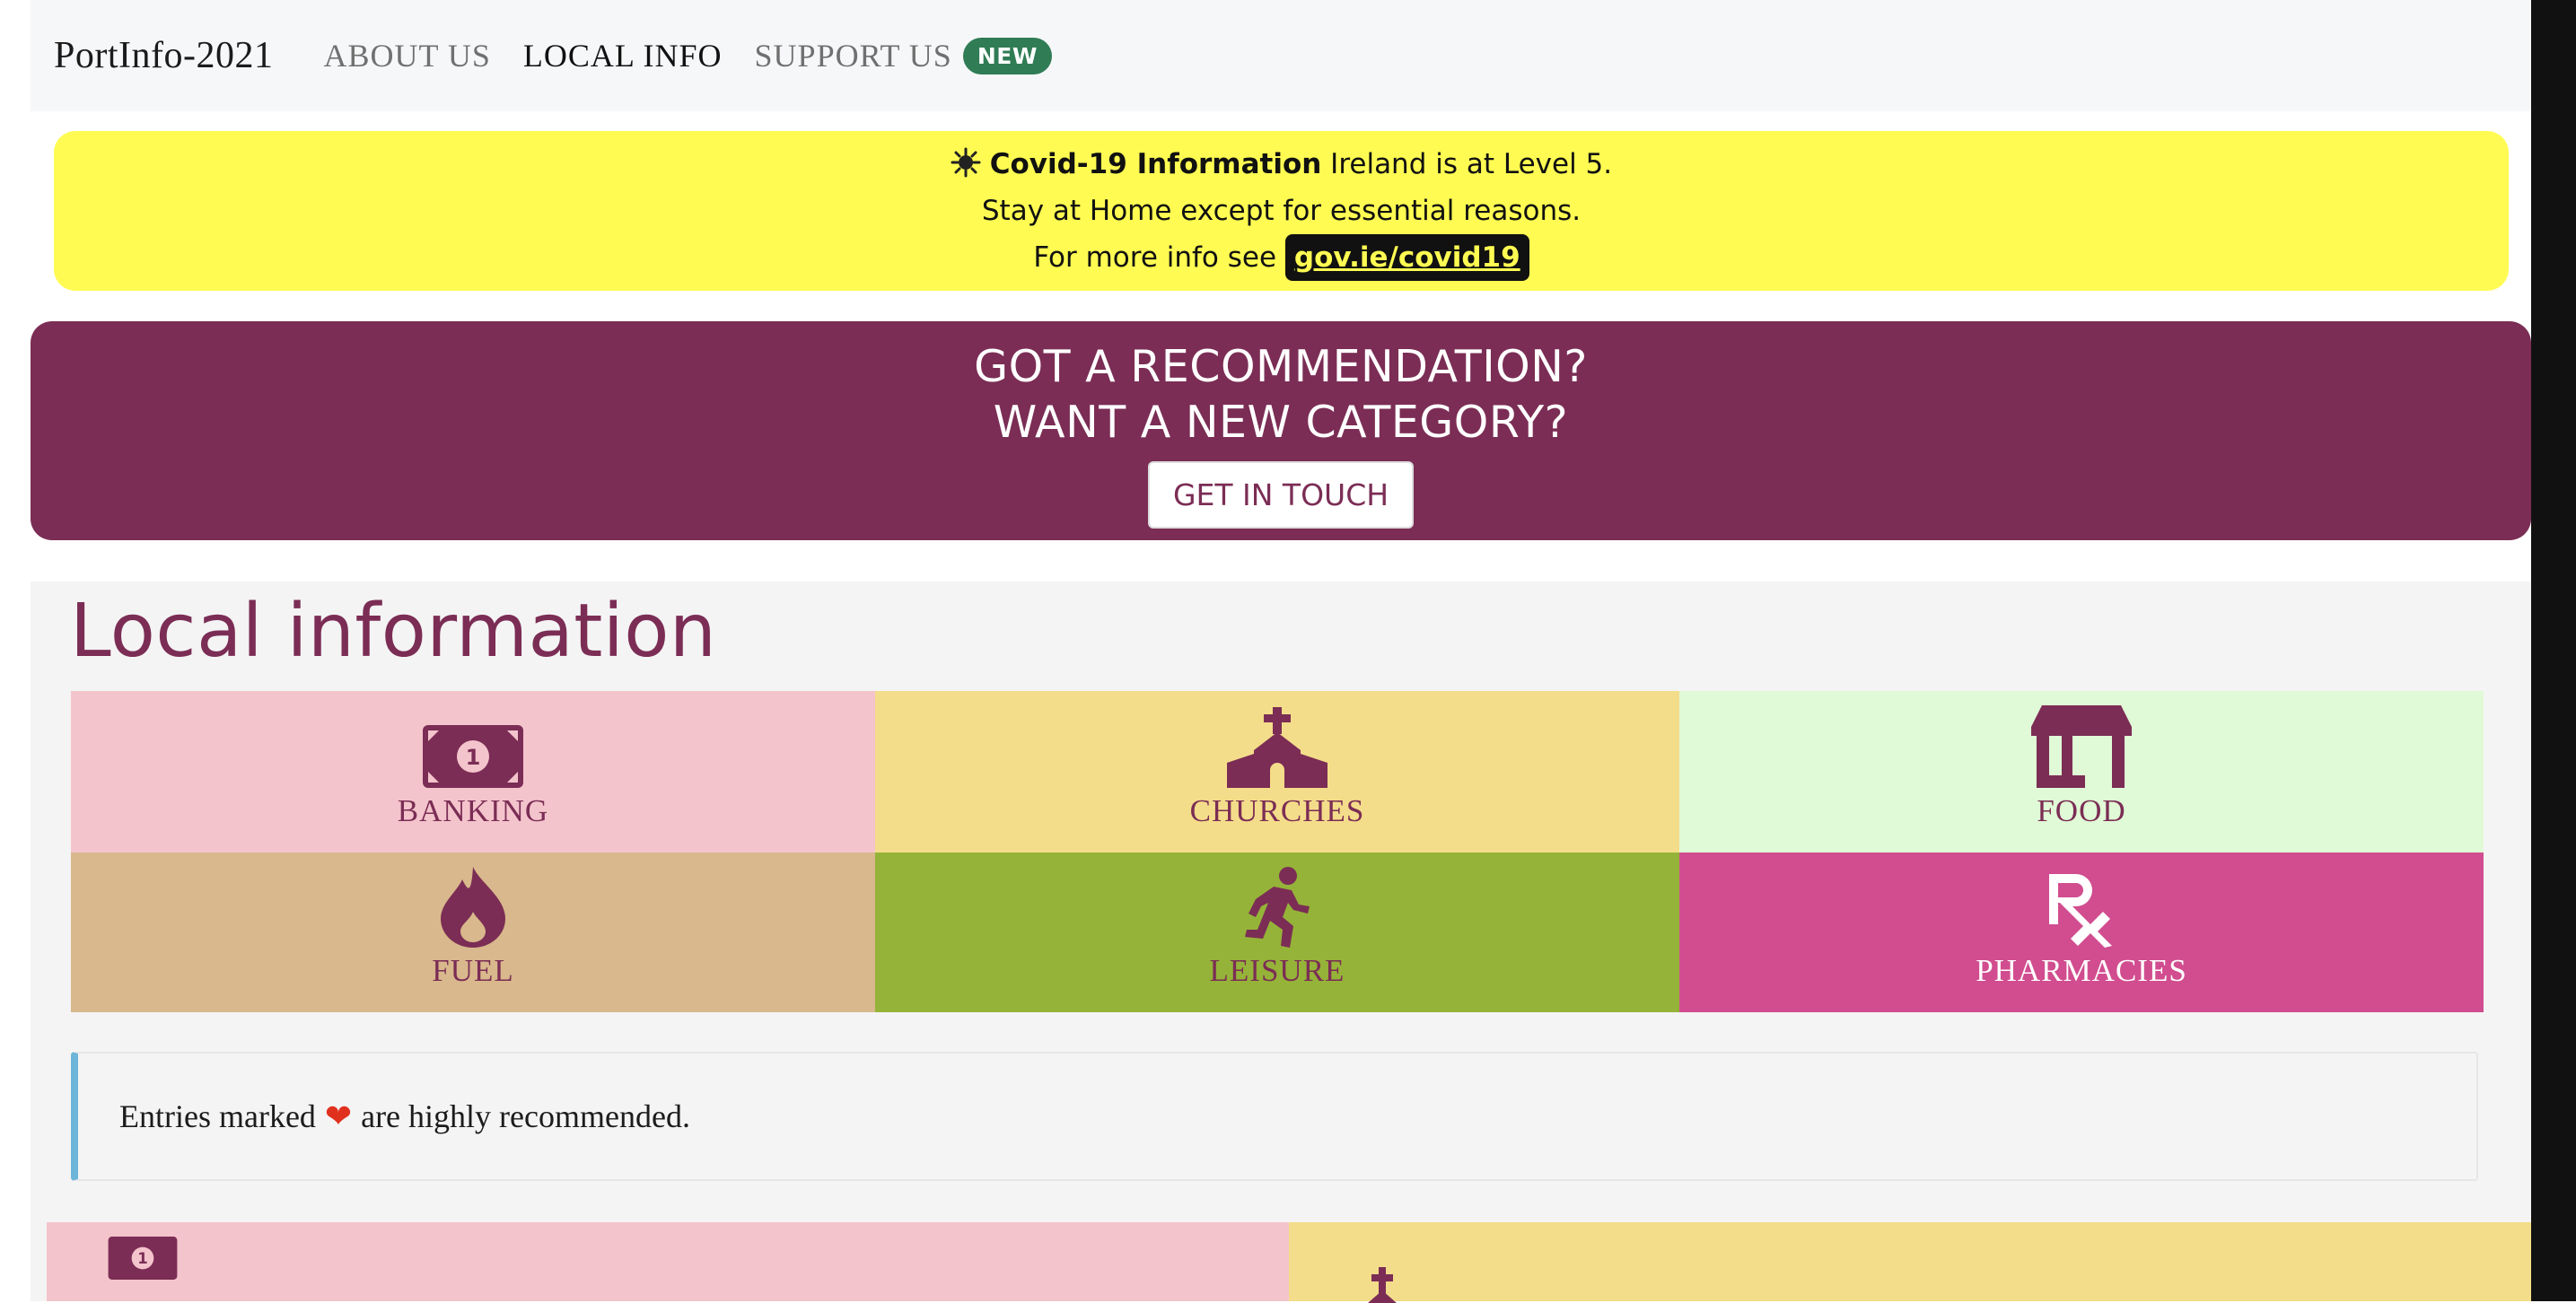  I want to click on church-cross-icon, so click(1382, 1285).